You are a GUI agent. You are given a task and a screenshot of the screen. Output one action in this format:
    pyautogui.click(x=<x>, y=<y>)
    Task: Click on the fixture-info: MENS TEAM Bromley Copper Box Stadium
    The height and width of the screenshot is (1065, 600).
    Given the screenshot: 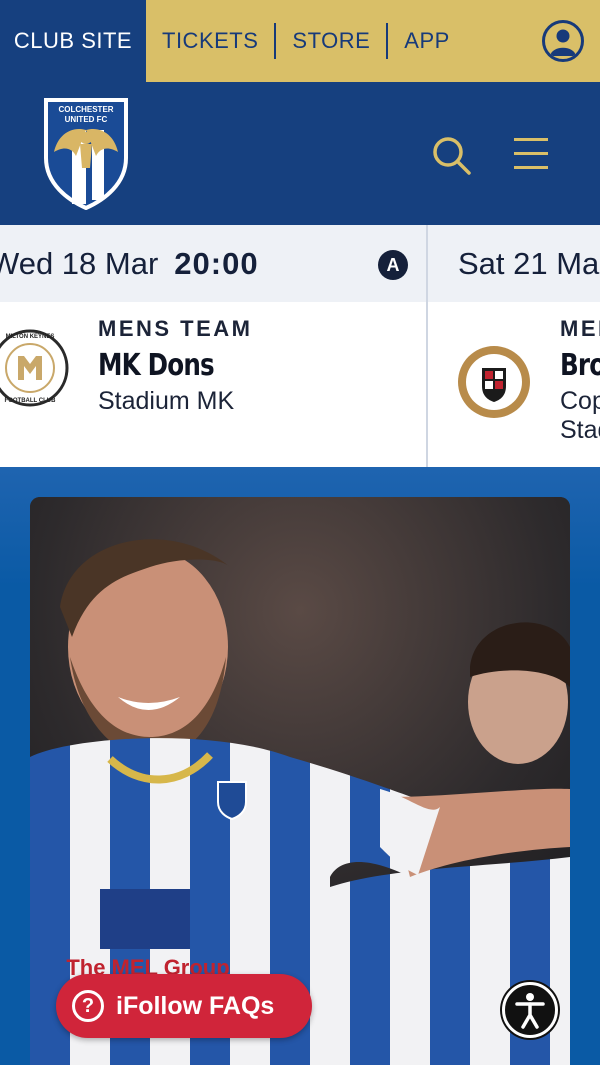 What is the action you would take?
    pyautogui.click(x=580, y=380)
    